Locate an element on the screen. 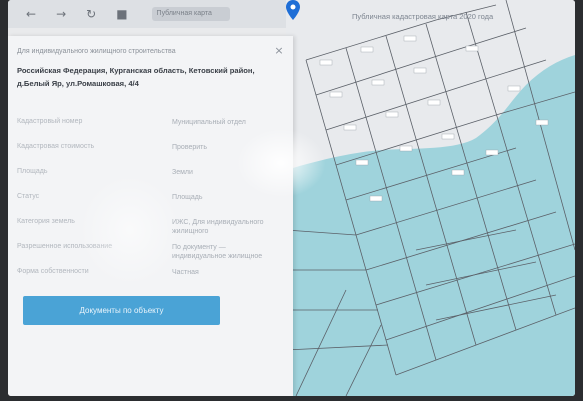 This screenshot has width=583, height=401. url-bar: Публичная карта is located at coordinates (190, 14).